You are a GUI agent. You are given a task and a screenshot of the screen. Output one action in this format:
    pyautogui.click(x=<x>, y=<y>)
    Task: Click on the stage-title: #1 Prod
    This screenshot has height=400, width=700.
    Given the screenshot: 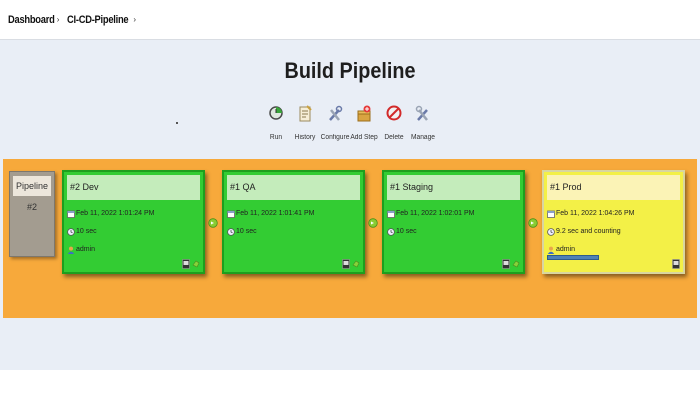 What is the action you would take?
    pyautogui.click(x=613, y=187)
    